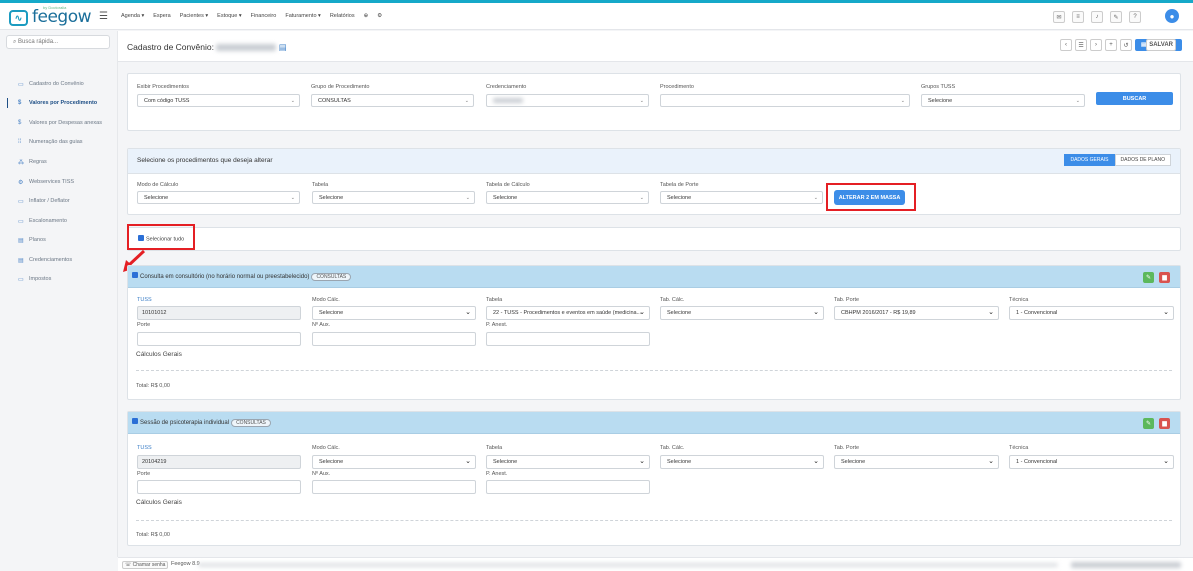  I want to click on settings-icon: ⚙, so click(379, 16).